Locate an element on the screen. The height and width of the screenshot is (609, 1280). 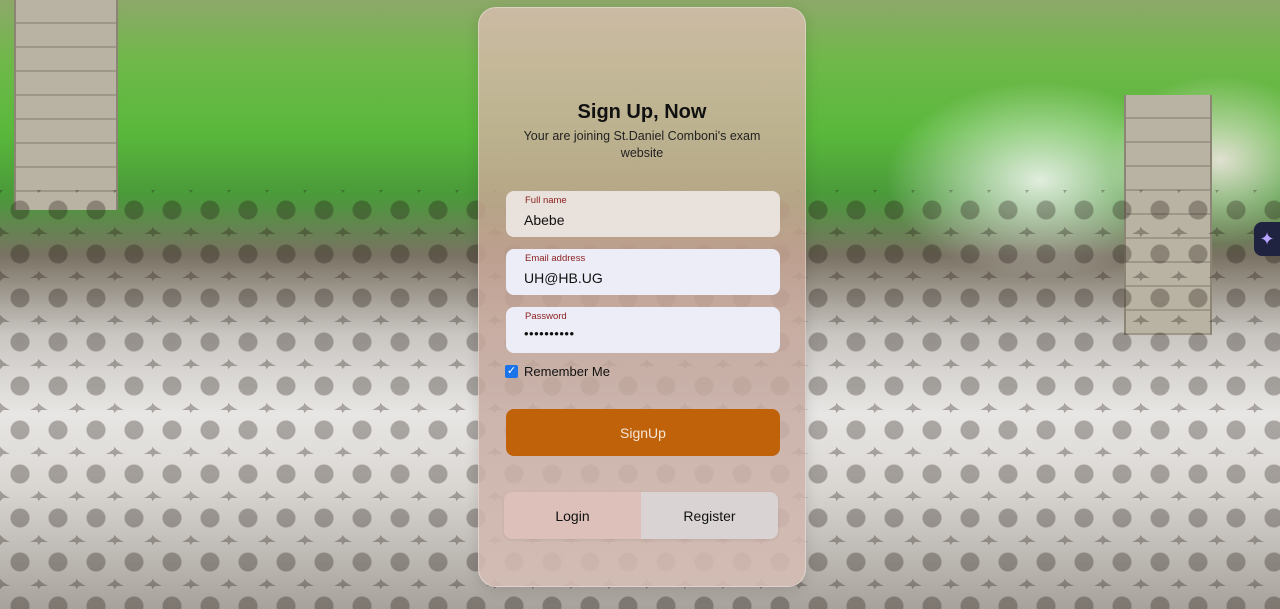
password-field: Password •••••••••• is located at coordinates (643, 330).